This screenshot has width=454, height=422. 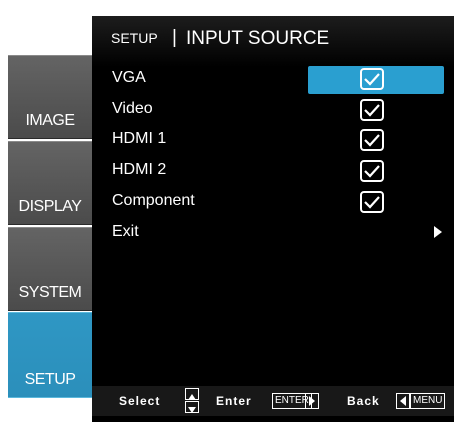 I want to click on menu-item-exit: Exit, so click(x=273, y=233).